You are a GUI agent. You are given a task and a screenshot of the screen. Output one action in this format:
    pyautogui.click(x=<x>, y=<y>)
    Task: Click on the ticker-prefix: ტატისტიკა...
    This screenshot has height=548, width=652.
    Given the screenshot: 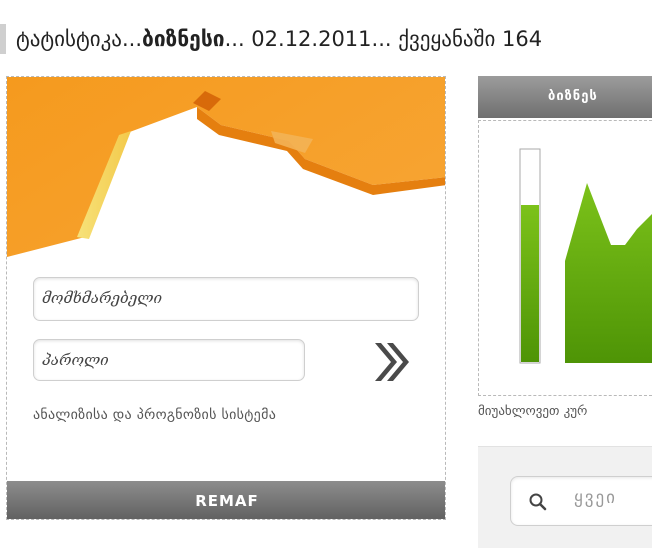 What is the action you would take?
    pyautogui.click(x=79, y=39)
    